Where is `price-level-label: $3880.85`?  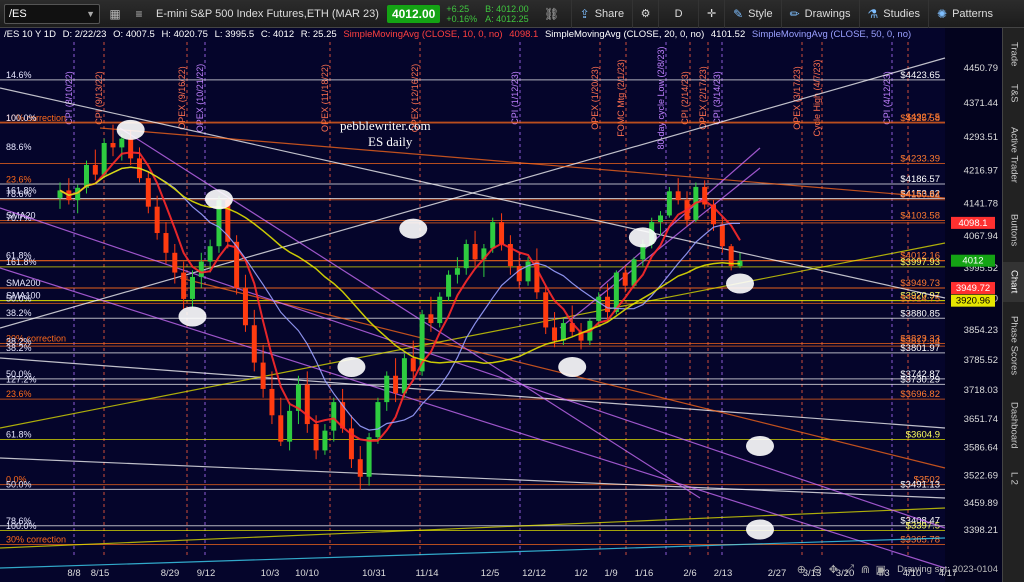
price-level-label: $3880.85 is located at coordinates (920, 313).